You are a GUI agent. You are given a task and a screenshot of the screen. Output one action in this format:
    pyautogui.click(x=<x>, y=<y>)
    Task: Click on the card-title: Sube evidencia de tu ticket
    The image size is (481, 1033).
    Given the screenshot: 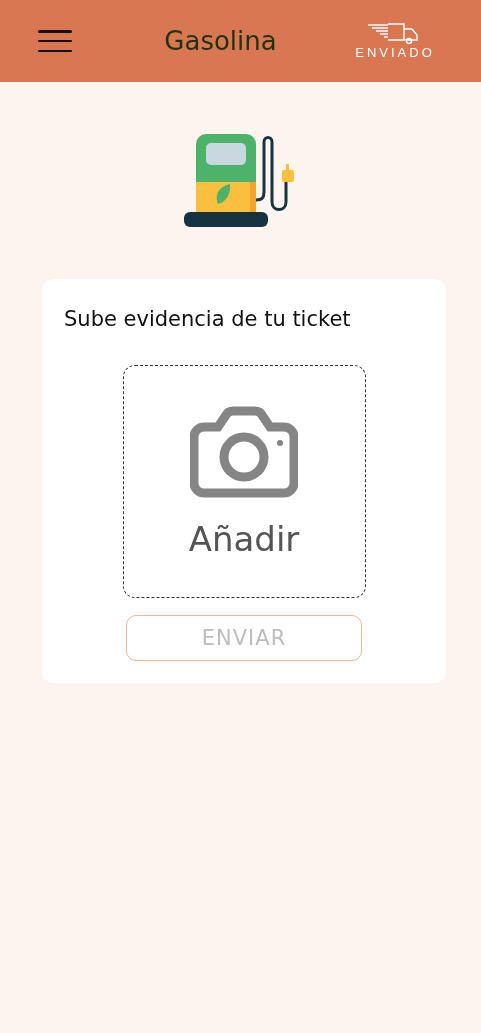 What is the action you would take?
    pyautogui.click(x=207, y=319)
    